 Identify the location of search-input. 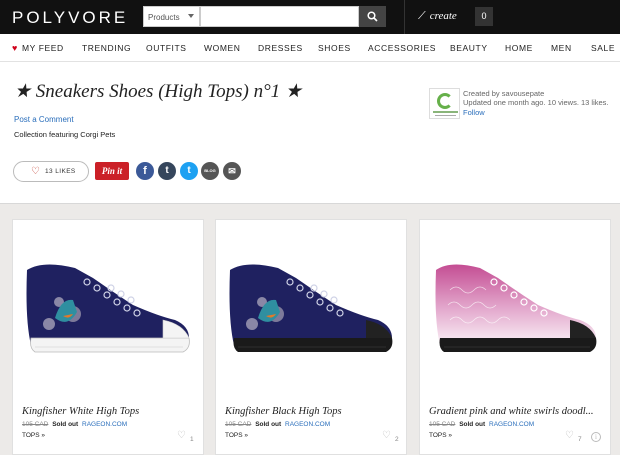
(279, 16).